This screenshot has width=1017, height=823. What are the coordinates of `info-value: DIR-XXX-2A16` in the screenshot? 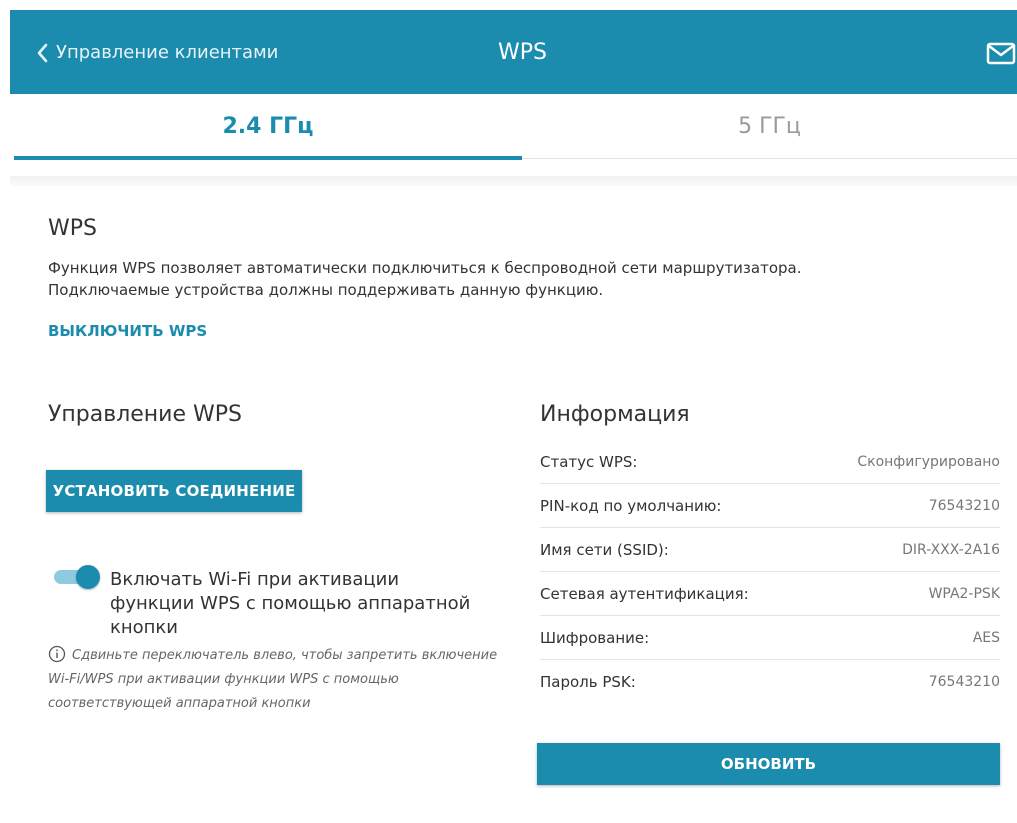 It's located at (951, 549).